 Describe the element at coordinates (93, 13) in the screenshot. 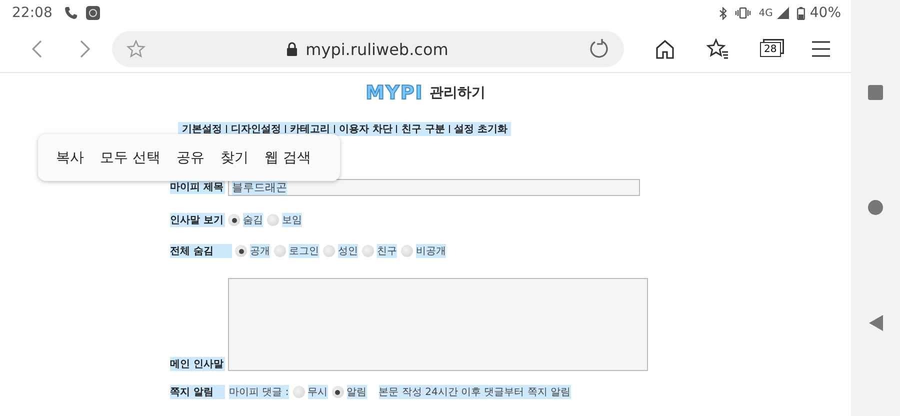

I see `app-icon` at that location.